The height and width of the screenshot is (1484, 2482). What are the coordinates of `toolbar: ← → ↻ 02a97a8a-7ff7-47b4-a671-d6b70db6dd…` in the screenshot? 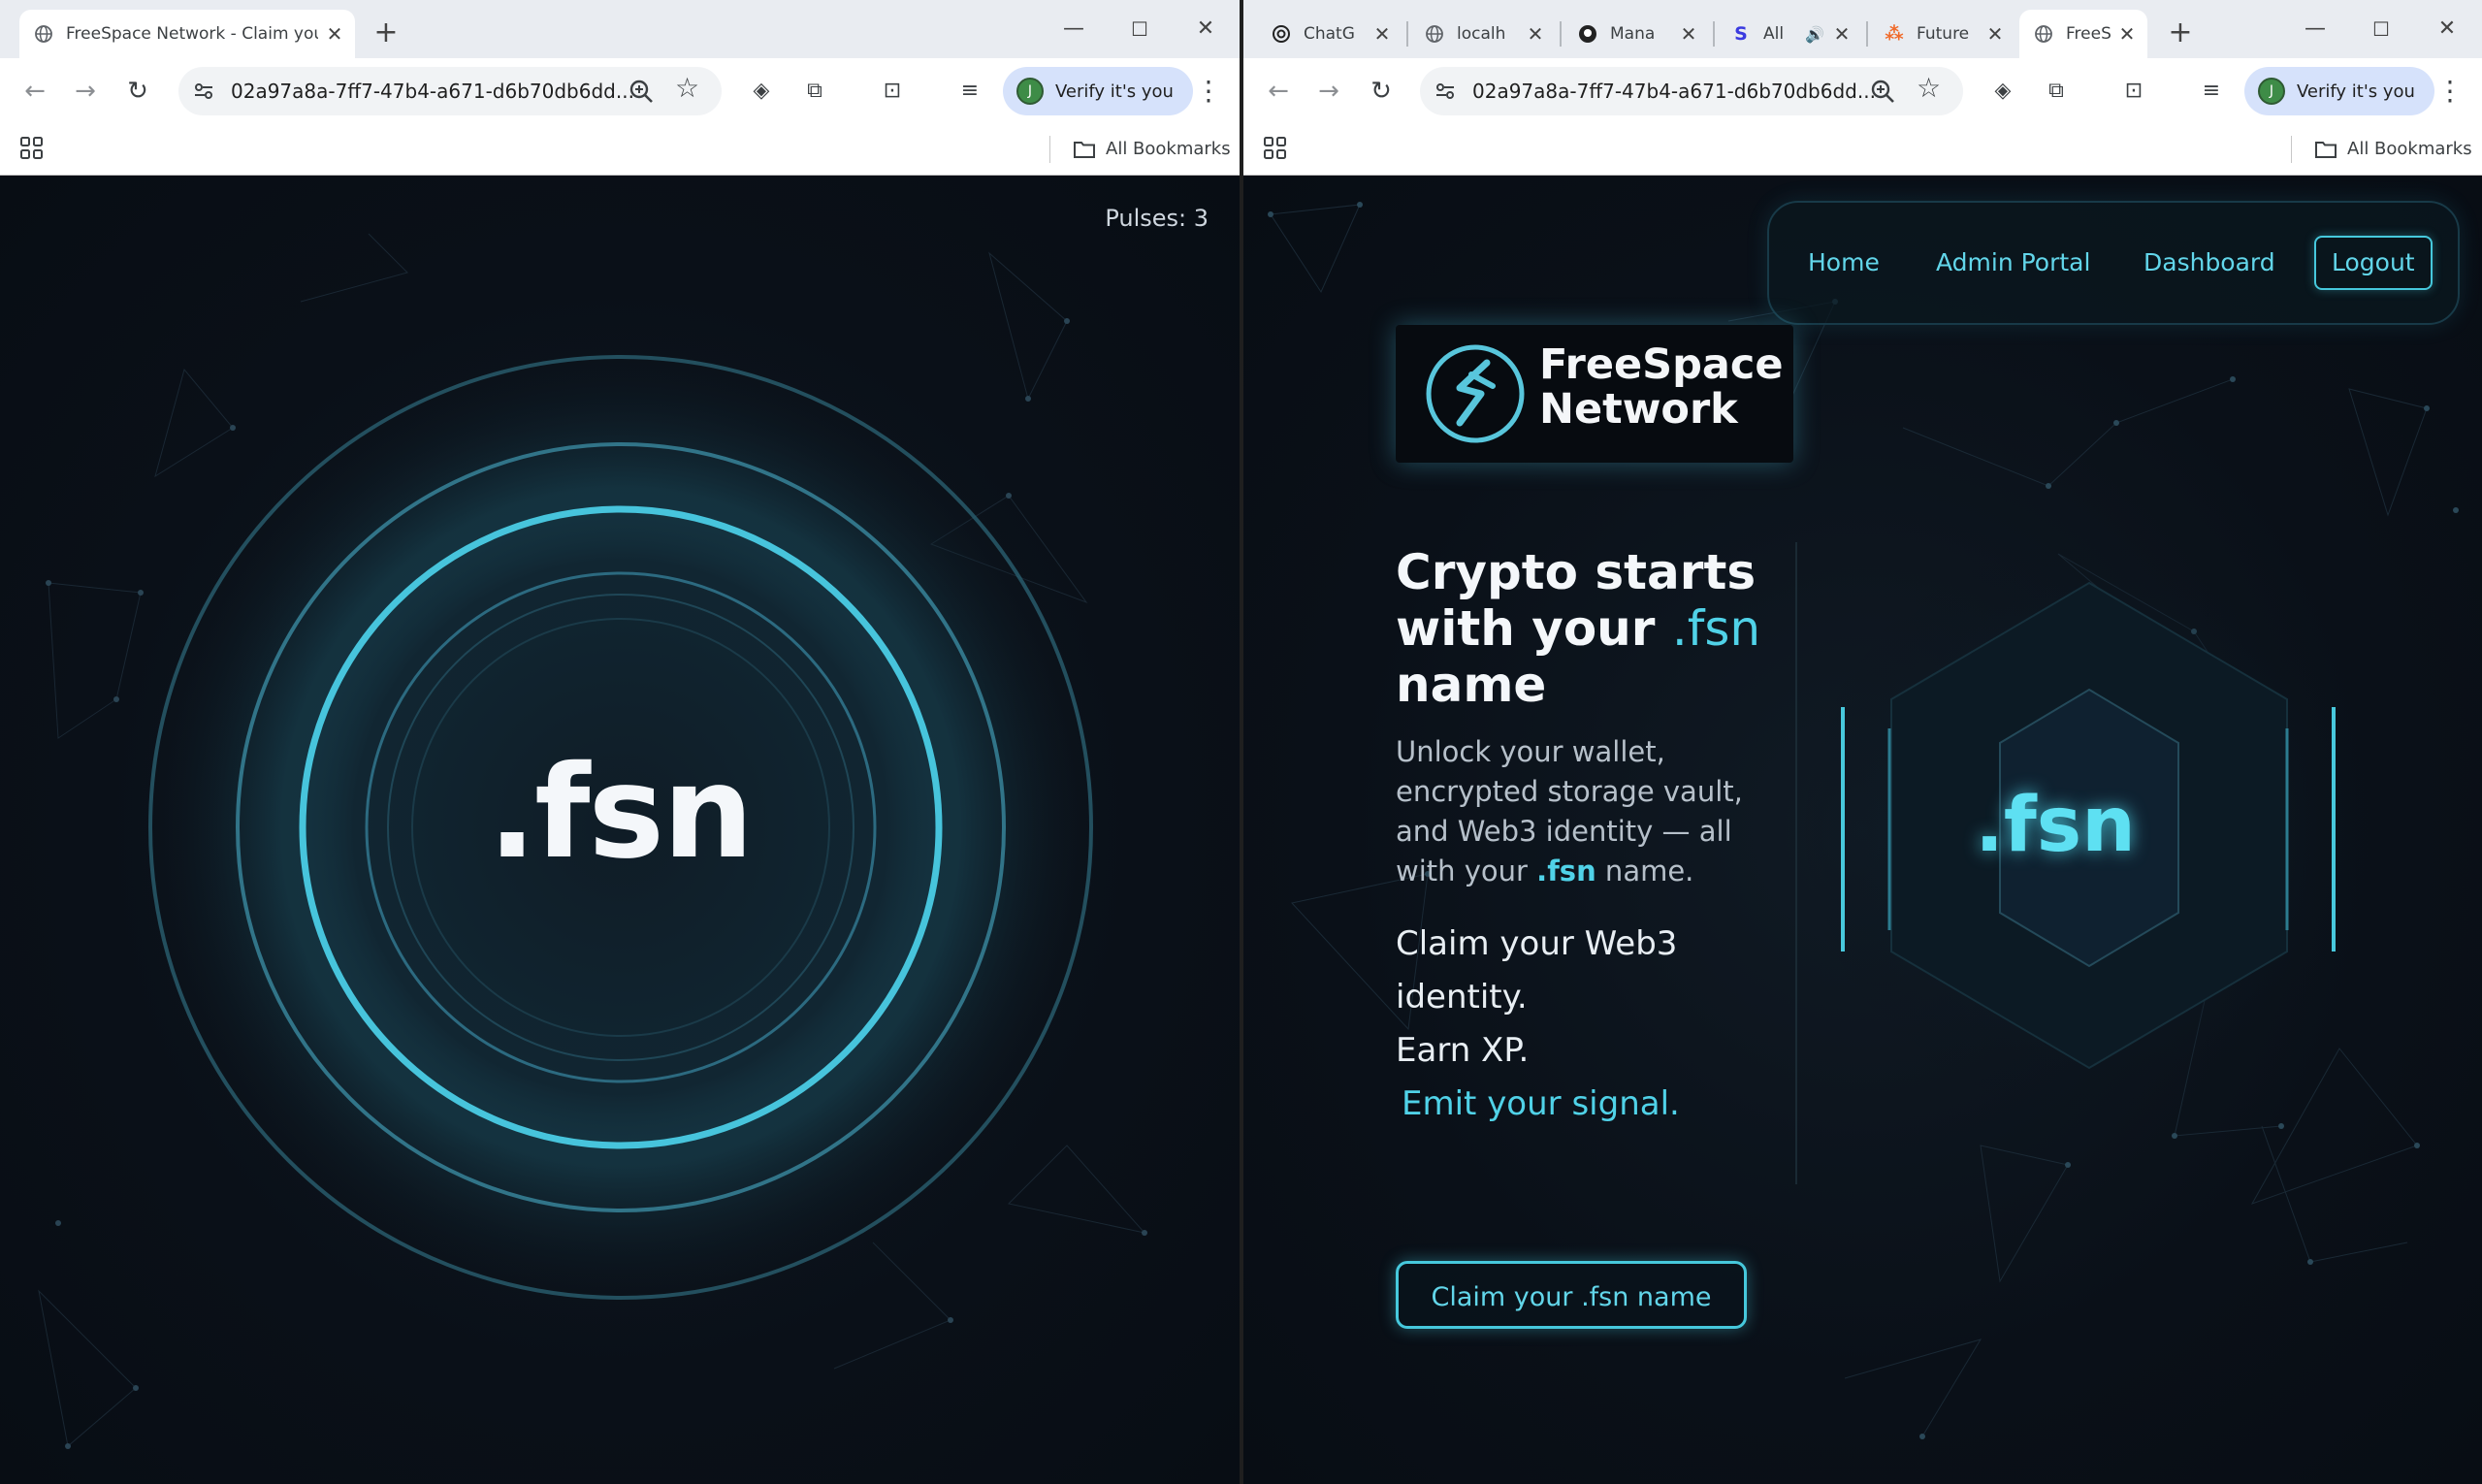 It's located at (1862, 91).